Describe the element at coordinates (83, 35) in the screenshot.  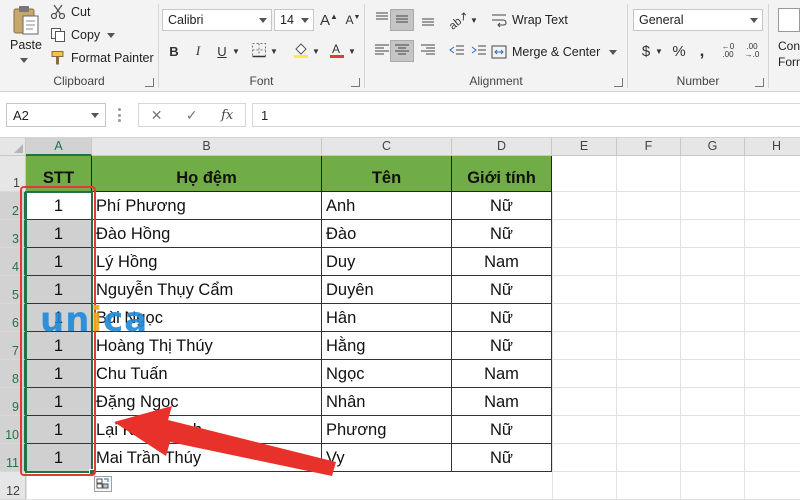
I see `copy-button: Copy` at that location.